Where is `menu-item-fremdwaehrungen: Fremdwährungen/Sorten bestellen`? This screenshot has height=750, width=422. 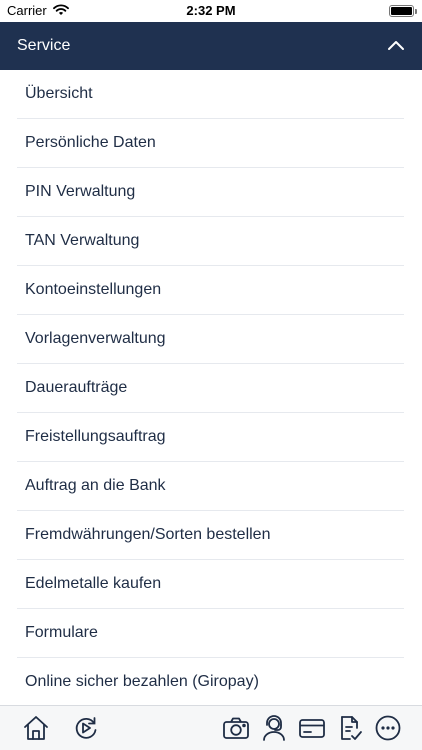 menu-item-fremdwaehrungen: Fremdwährungen/Sorten bestellen is located at coordinates (210, 535).